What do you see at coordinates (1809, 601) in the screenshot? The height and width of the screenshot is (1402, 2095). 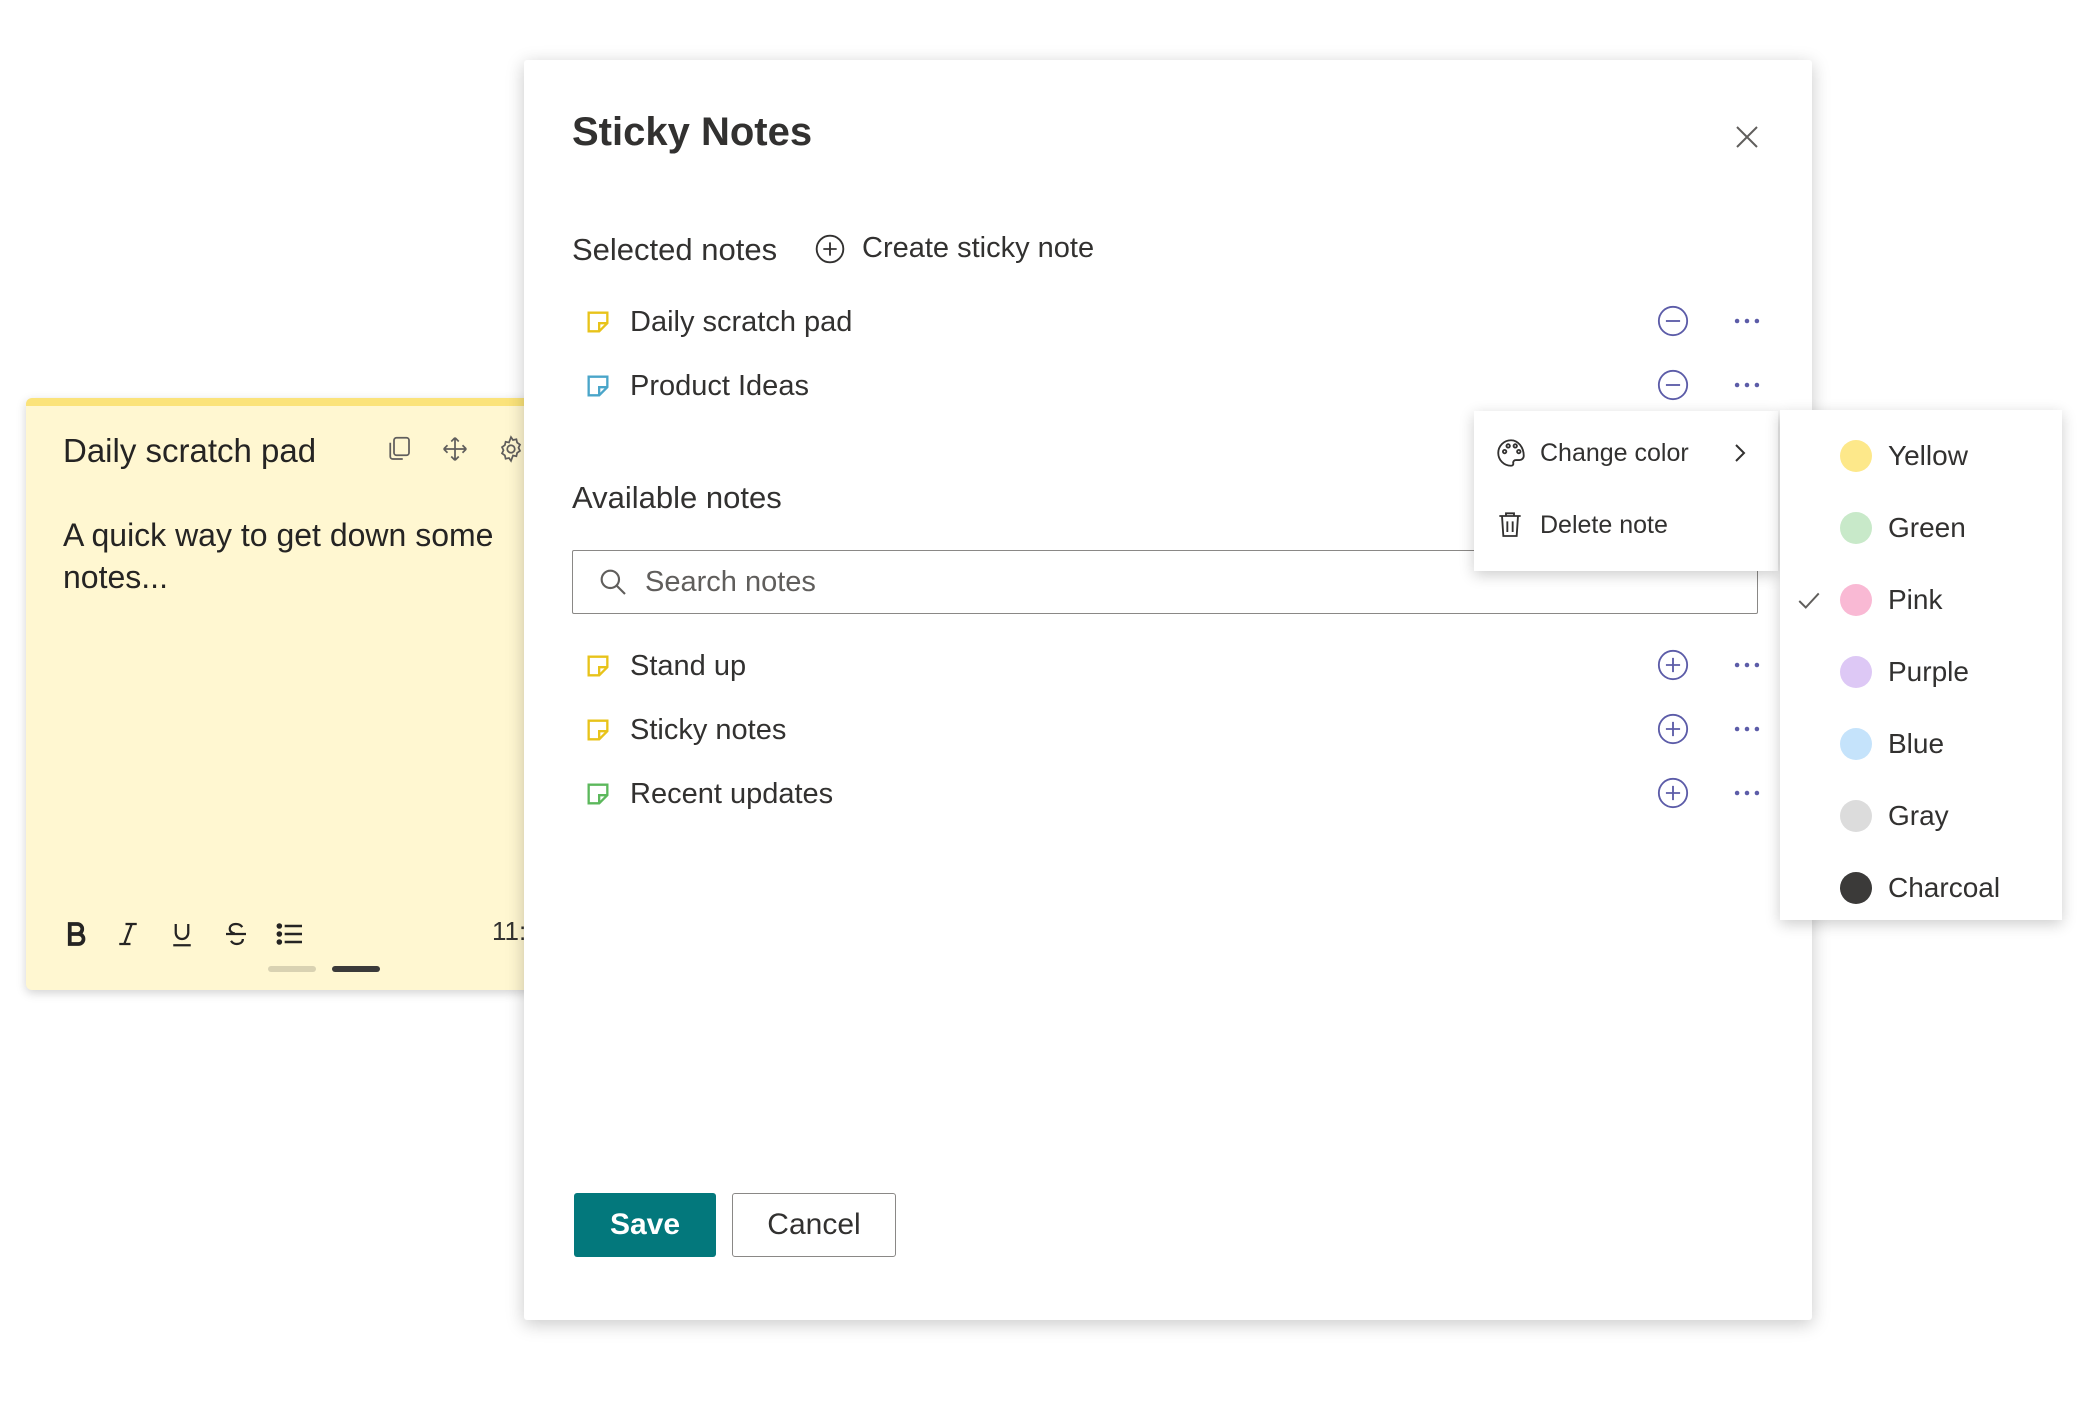 I see `checkmark-icon` at bounding box center [1809, 601].